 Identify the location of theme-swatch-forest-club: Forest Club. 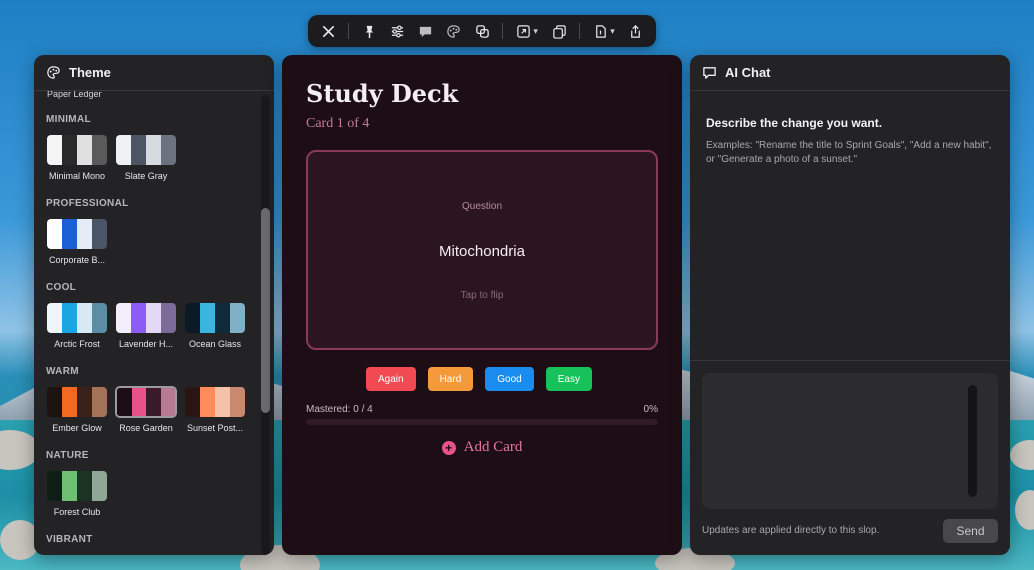
(77, 493).